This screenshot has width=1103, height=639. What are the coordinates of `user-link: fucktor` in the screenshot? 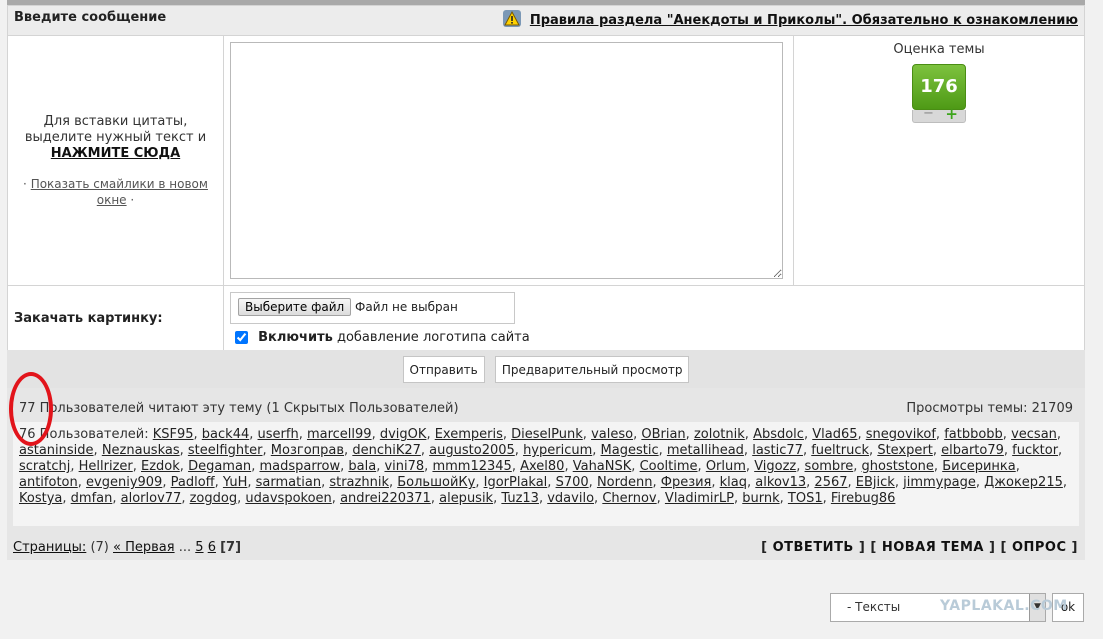 It's located at (1035, 450).